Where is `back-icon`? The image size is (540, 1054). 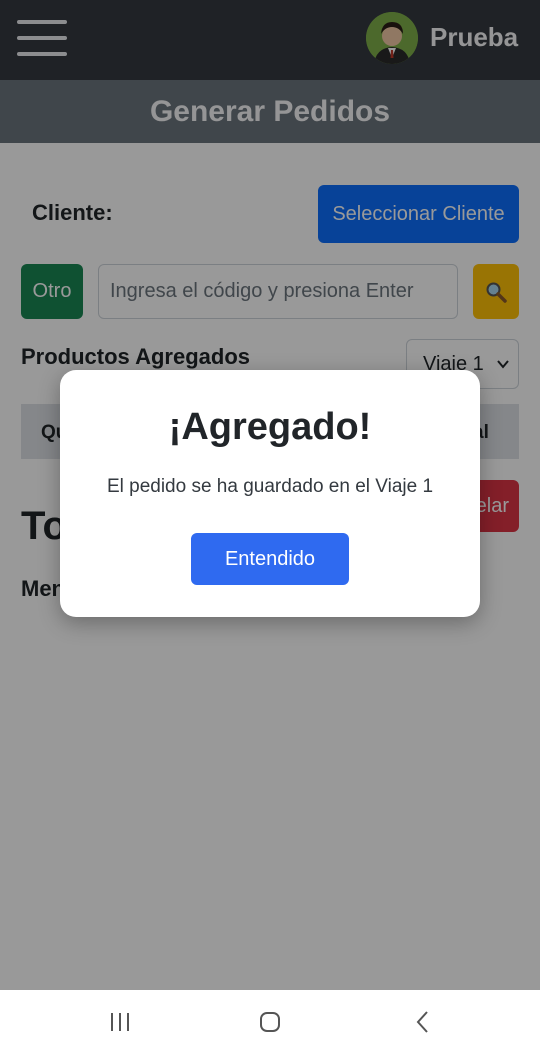 back-icon is located at coordinates (423, 1022).